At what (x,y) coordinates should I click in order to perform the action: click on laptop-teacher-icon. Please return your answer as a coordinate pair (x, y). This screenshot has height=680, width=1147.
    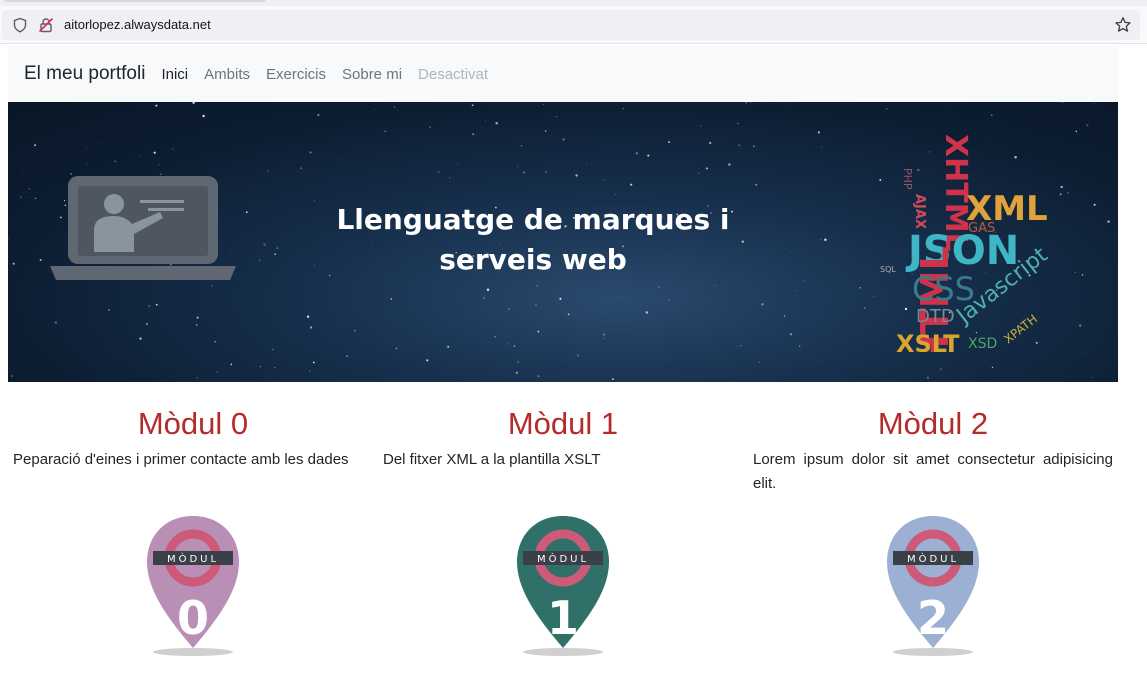
    Looking at the image, I should click on (143, 228).